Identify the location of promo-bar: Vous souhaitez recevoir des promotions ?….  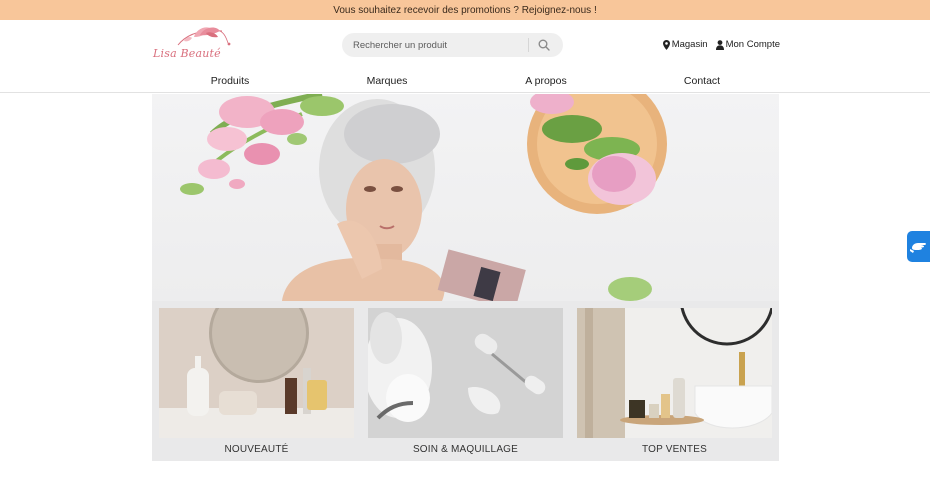
(465, 10).